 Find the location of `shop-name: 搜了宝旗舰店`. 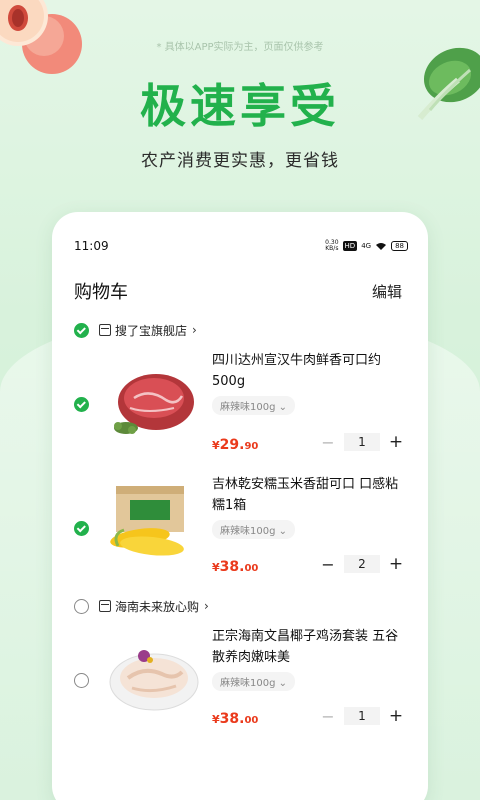

shop-name: 搜了宝旗舰店 is located at coordinates (151, 330).